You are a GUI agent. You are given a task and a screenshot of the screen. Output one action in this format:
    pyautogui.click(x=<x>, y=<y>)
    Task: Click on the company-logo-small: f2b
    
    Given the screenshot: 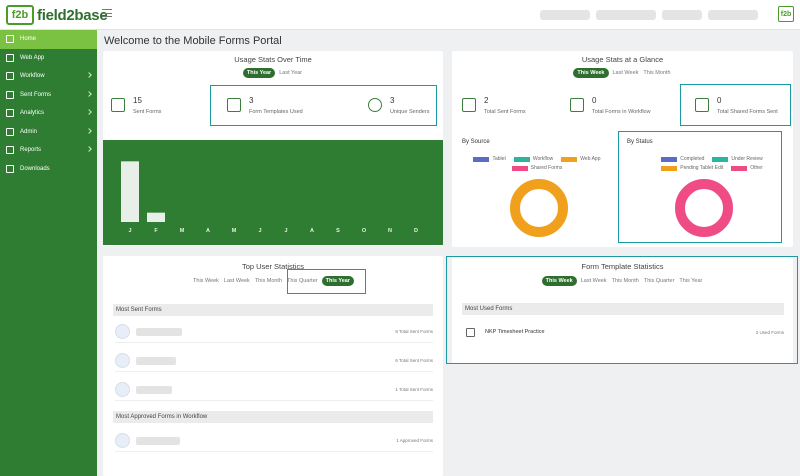 What is the action you would take?
    pyautogui.click(x=786, y=14)
    